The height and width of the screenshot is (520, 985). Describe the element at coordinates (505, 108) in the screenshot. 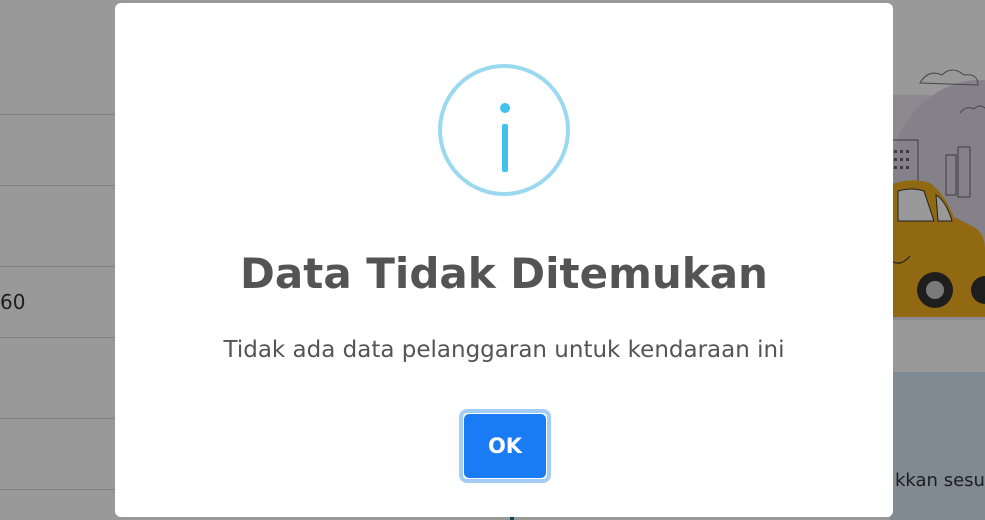

I see `info-icon-dot` at that location.